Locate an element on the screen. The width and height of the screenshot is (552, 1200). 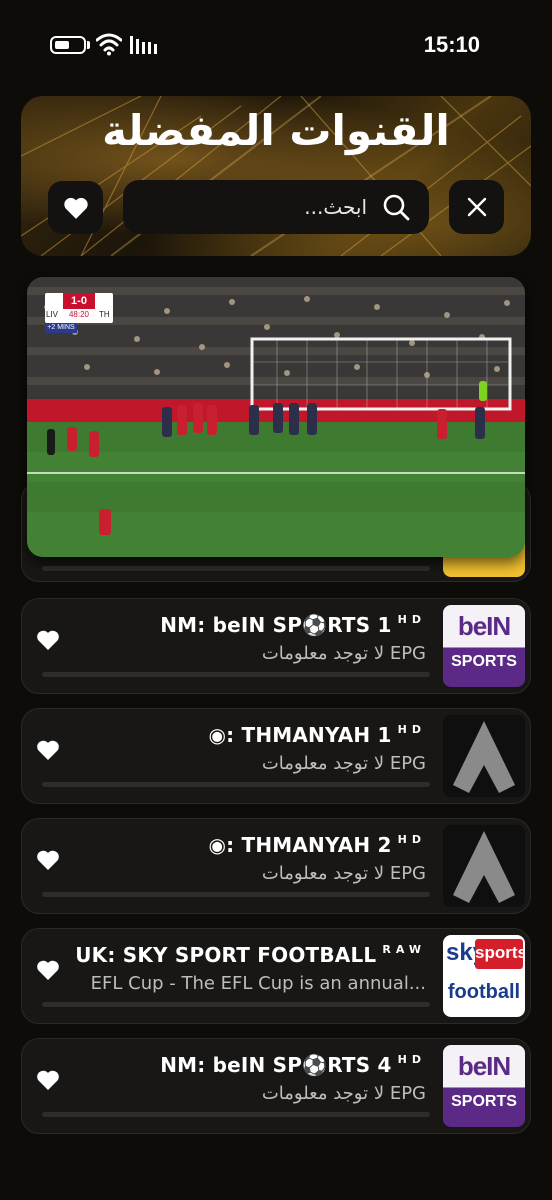
status-bar: 15:10 is located at coordinates (276, 45).